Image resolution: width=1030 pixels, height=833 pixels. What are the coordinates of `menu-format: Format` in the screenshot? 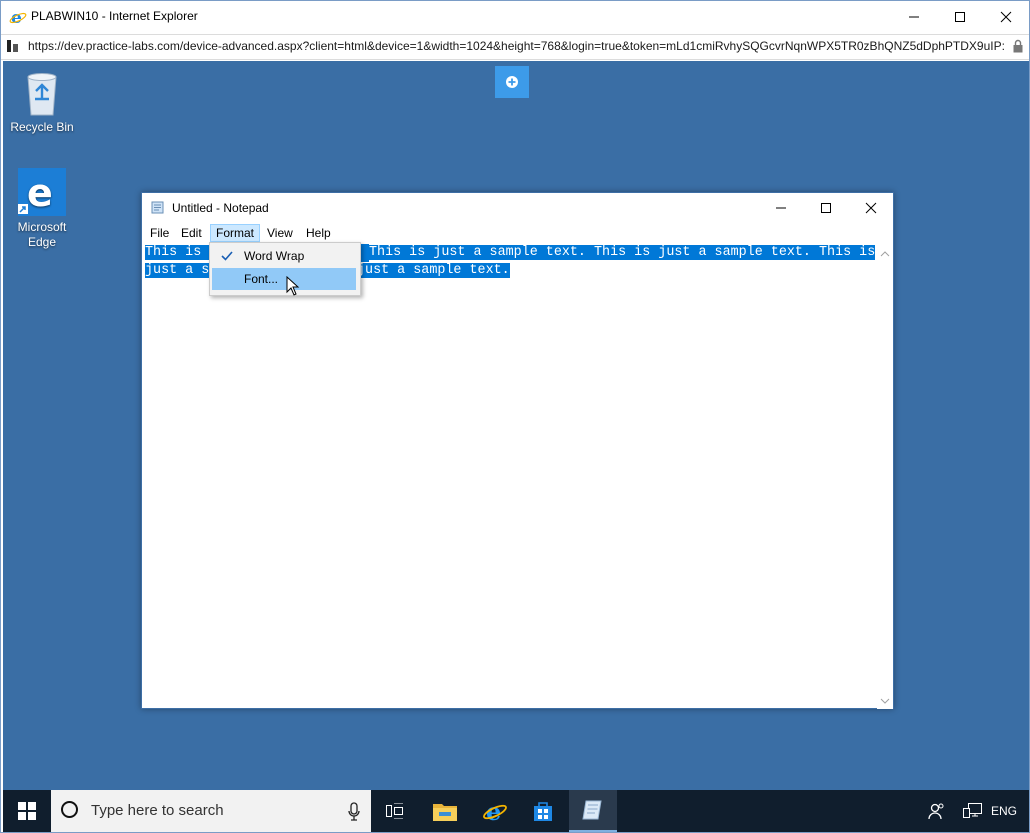 It's located at (235, 233).